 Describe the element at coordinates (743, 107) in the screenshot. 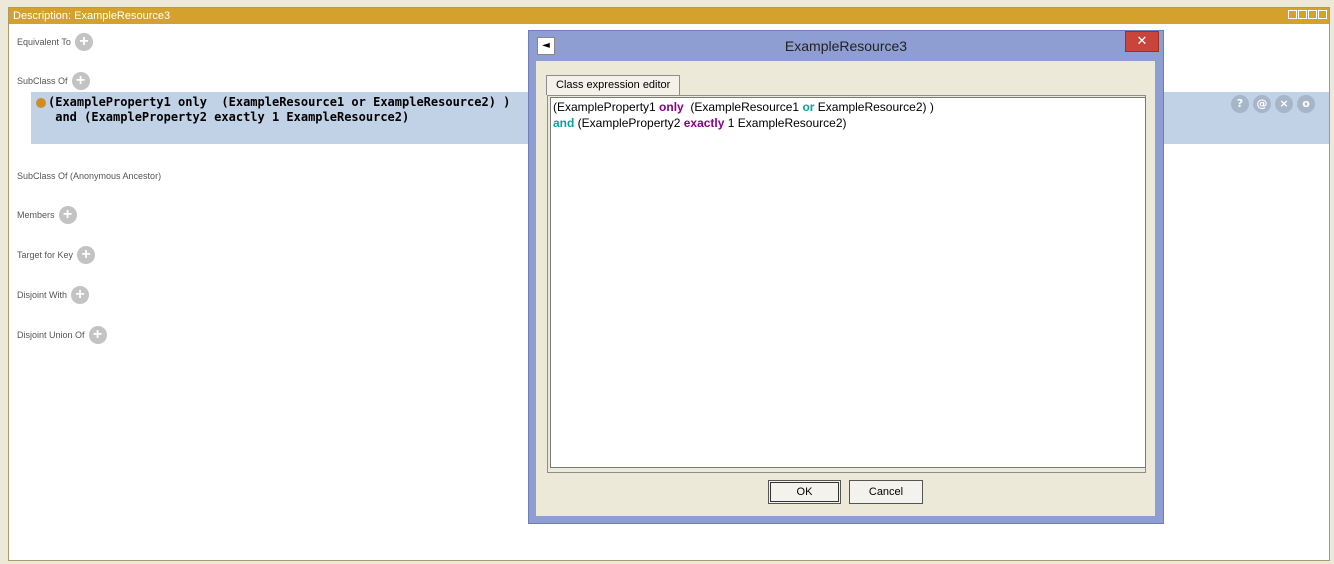

I see `expr-text: (ExampleResource1` at that location.